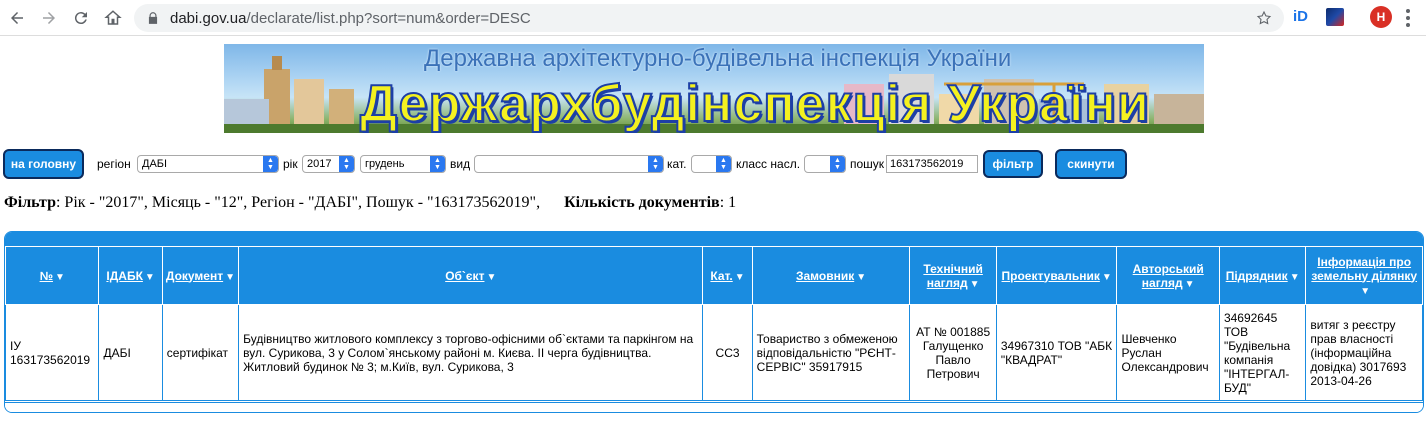 Image resolution: width=1426 pixels, height=422 pixels. What do you see at coordinates (953, 275) in the screenshot?
I see `column-header-tech-supervision: Технічний нагляд ▼` at bounding box center [953, 275].